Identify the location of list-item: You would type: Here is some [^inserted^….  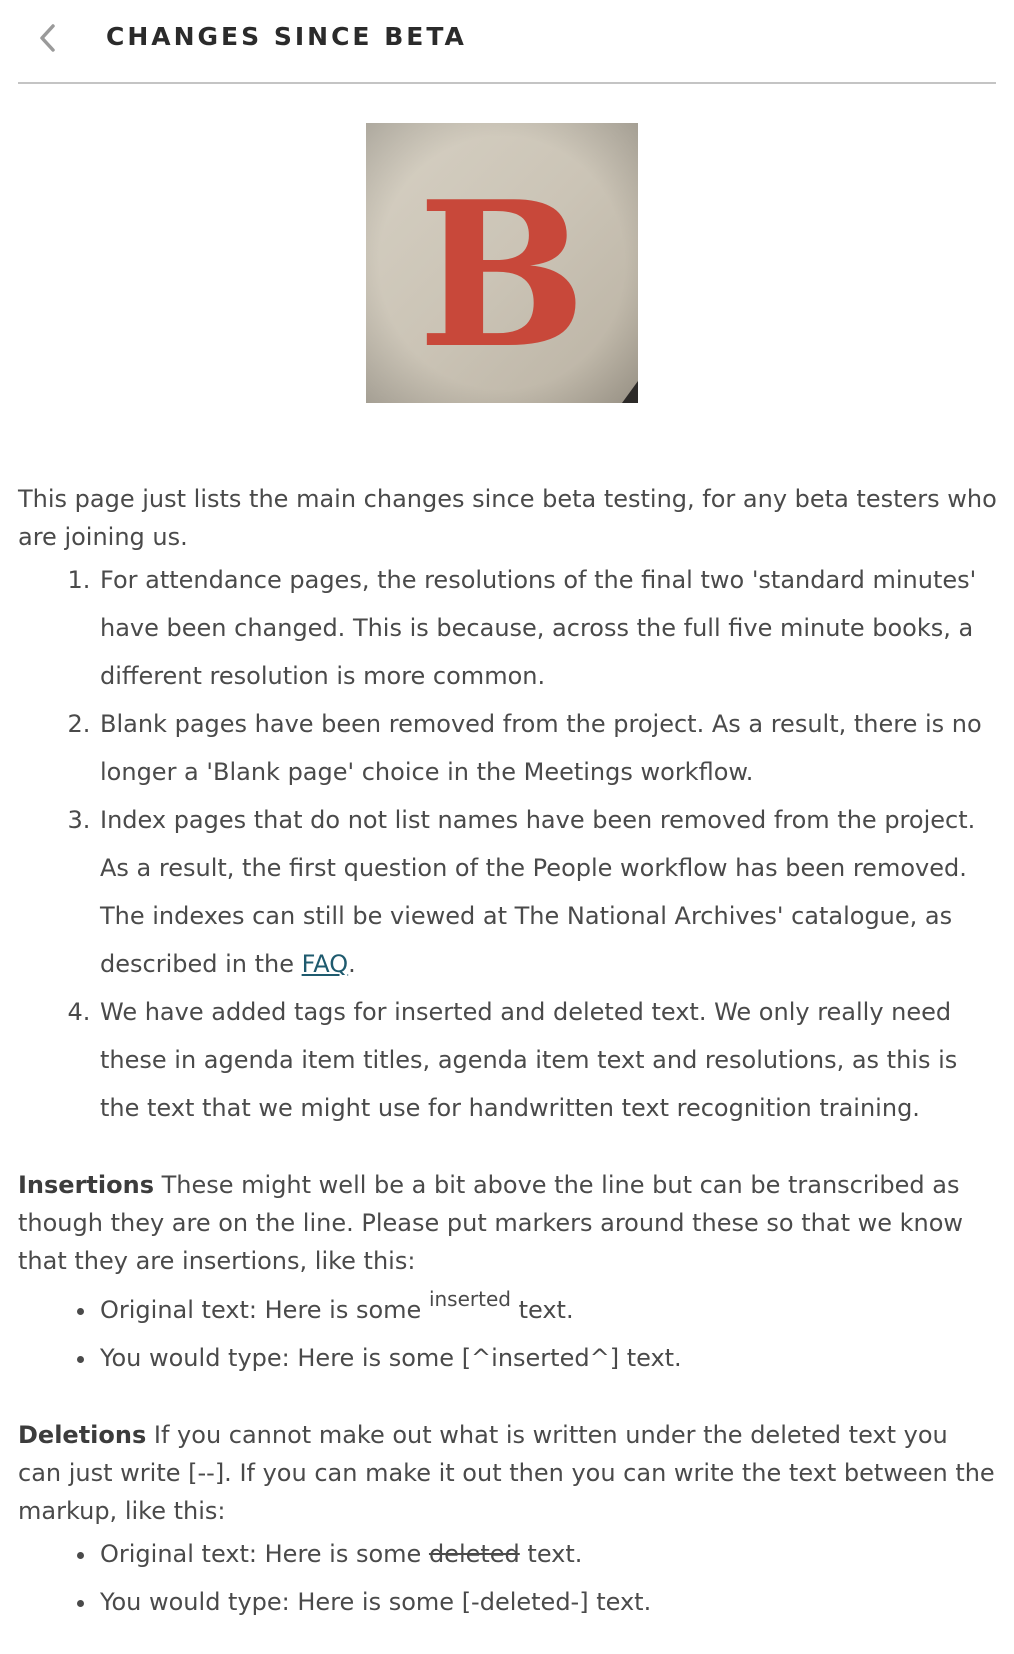
(548, 1358).